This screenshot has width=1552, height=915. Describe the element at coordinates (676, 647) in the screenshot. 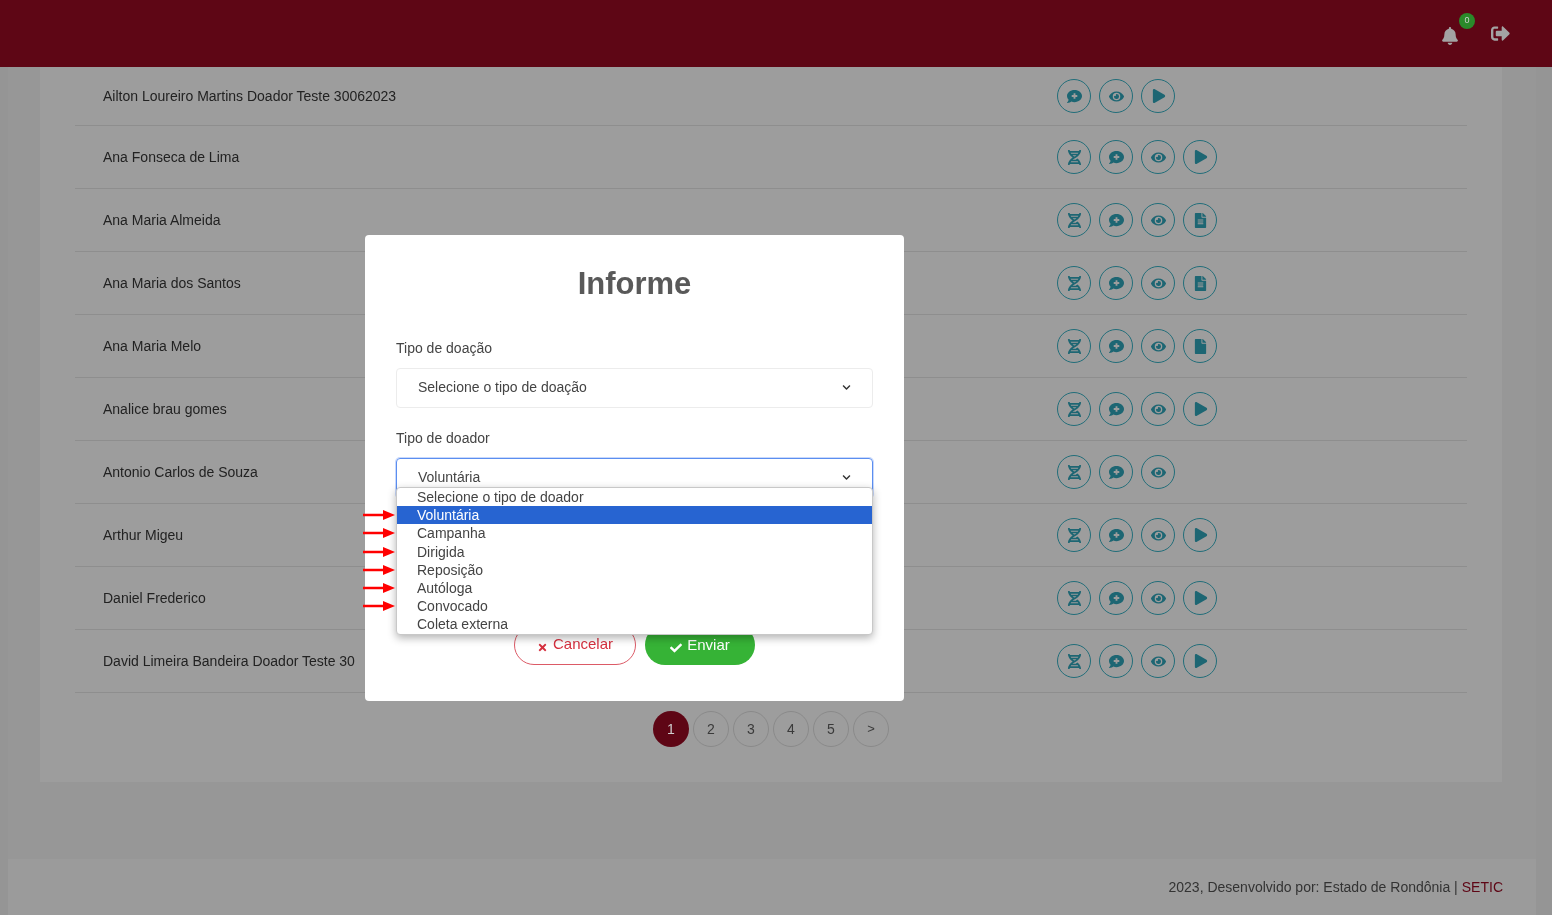

I see `check-icon` at that location.